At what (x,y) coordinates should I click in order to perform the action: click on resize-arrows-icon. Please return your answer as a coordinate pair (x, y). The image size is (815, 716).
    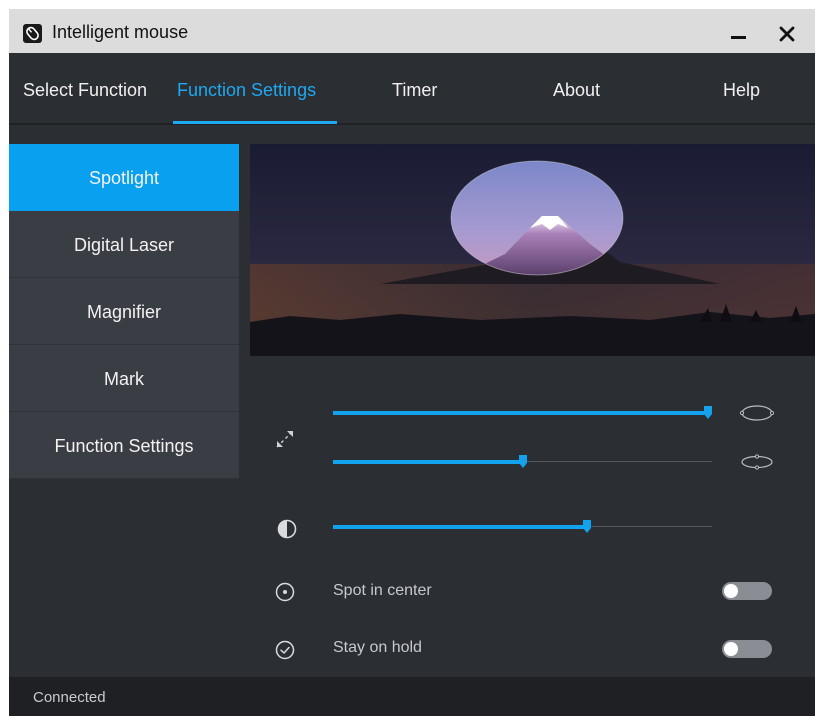
    Looking at the image, I should click on (285, 441).